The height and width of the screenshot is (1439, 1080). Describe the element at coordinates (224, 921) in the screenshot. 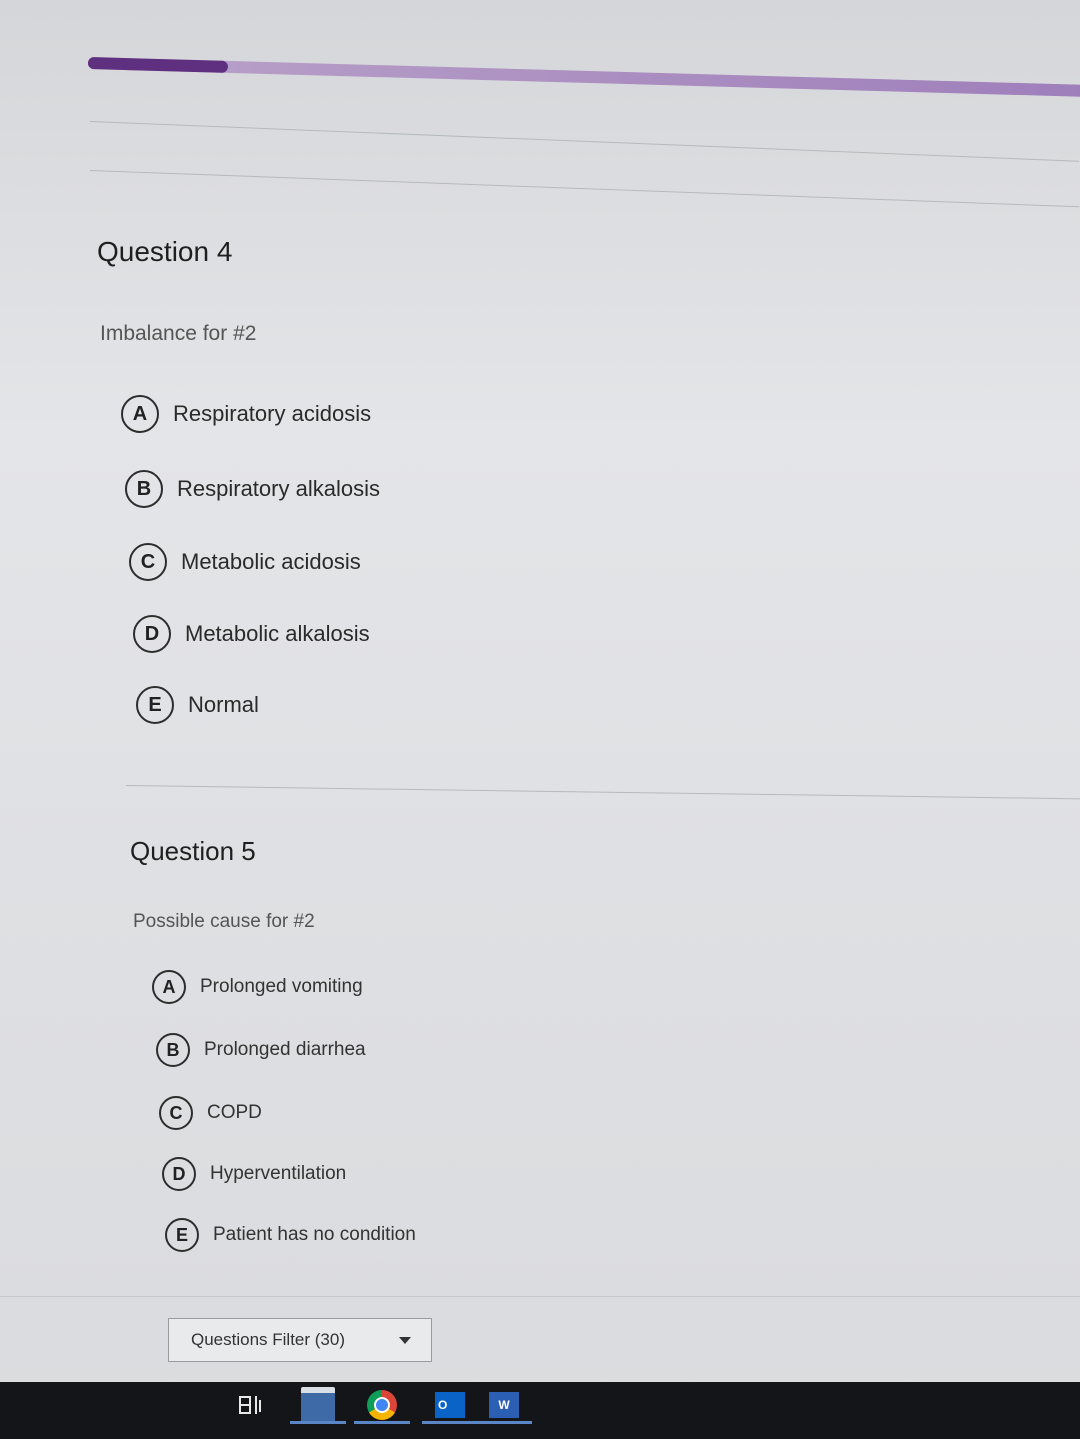

I see `question-5-prompt: Possible cause for #2` at that location.